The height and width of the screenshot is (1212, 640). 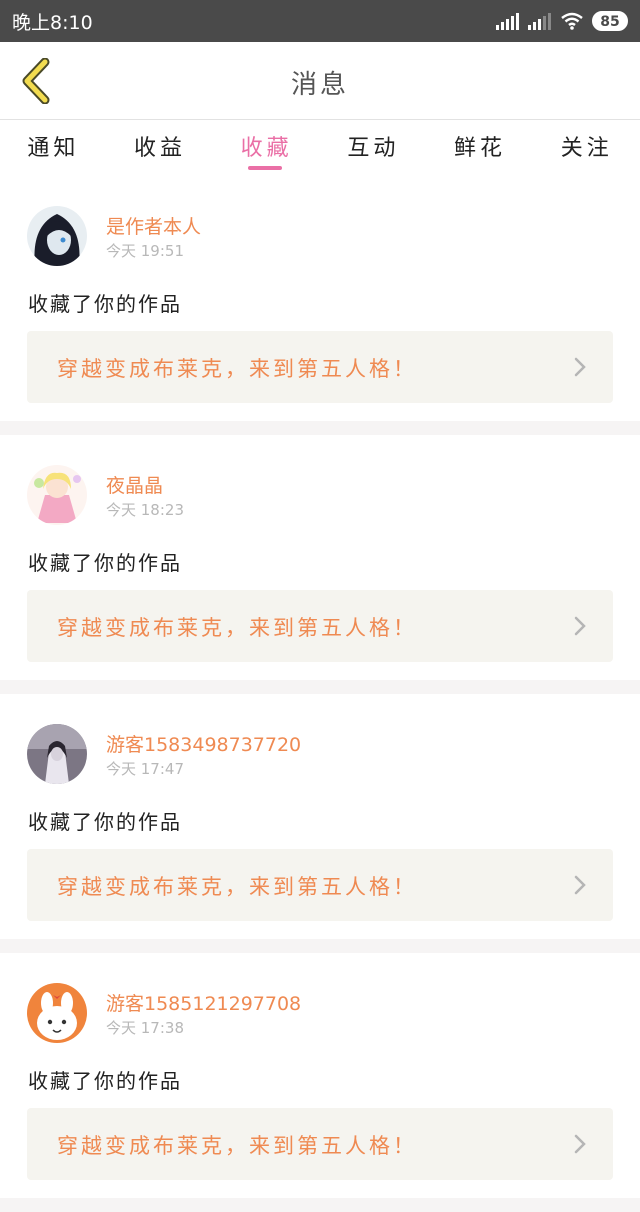 I want to click on page-title: 消息, so click(x=319, y=85).